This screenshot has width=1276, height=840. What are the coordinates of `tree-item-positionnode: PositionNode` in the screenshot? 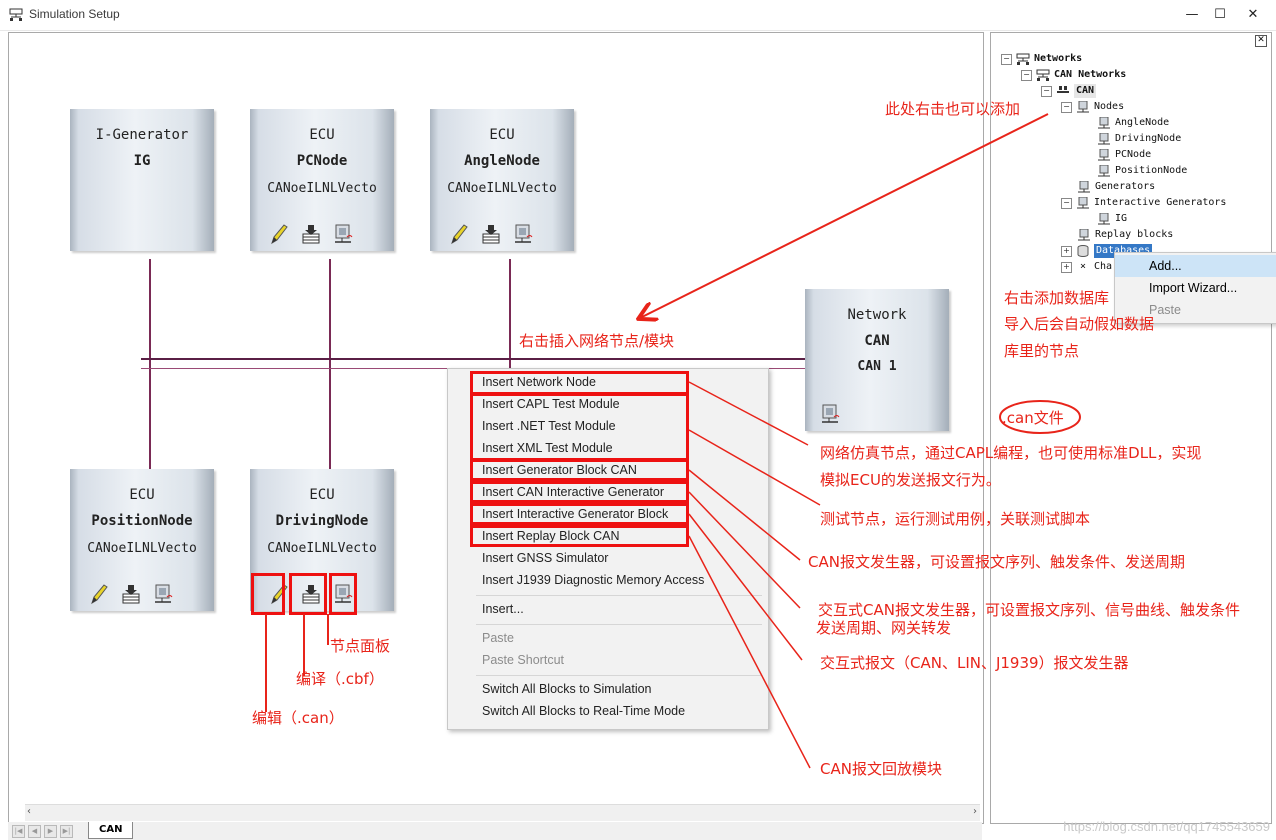 It's located at (1142, 171).